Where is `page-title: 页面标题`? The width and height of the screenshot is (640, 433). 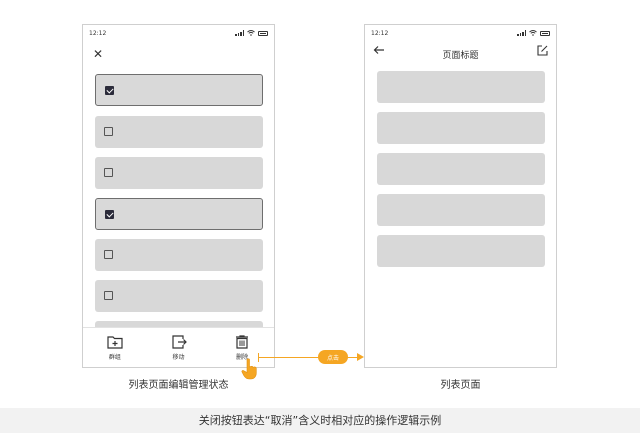 page-title: 页面标题 is located at coordinates (460, 55).